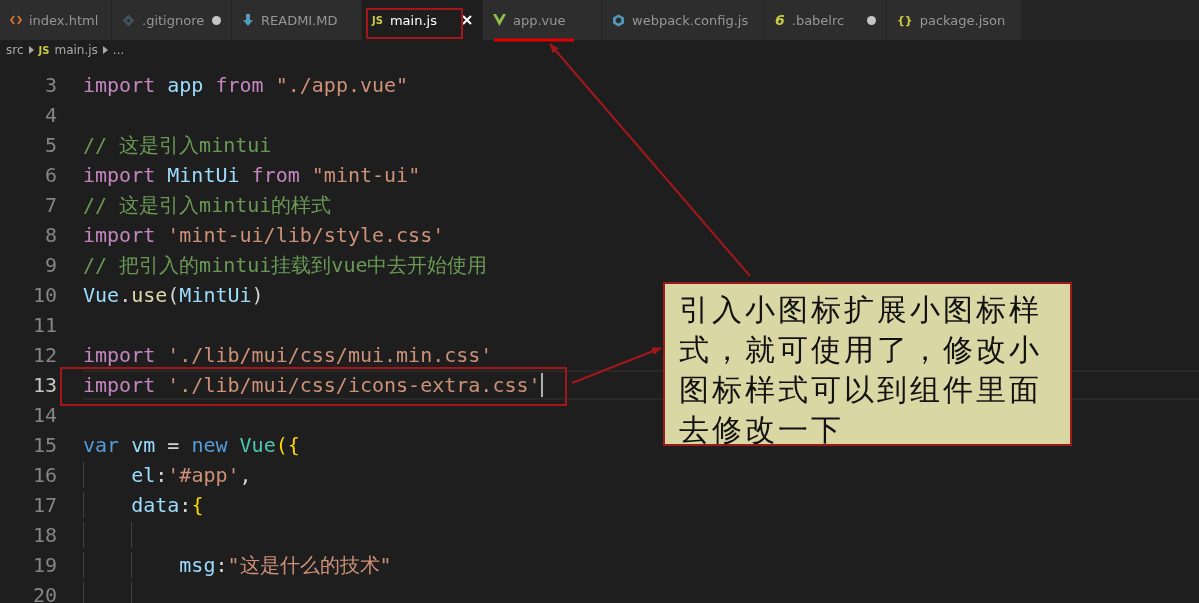 The image size is (1199, 603). Describe the element at coordinates (341, 85) in the screenshot. I see `code-token: "./app.vue"` at that location.